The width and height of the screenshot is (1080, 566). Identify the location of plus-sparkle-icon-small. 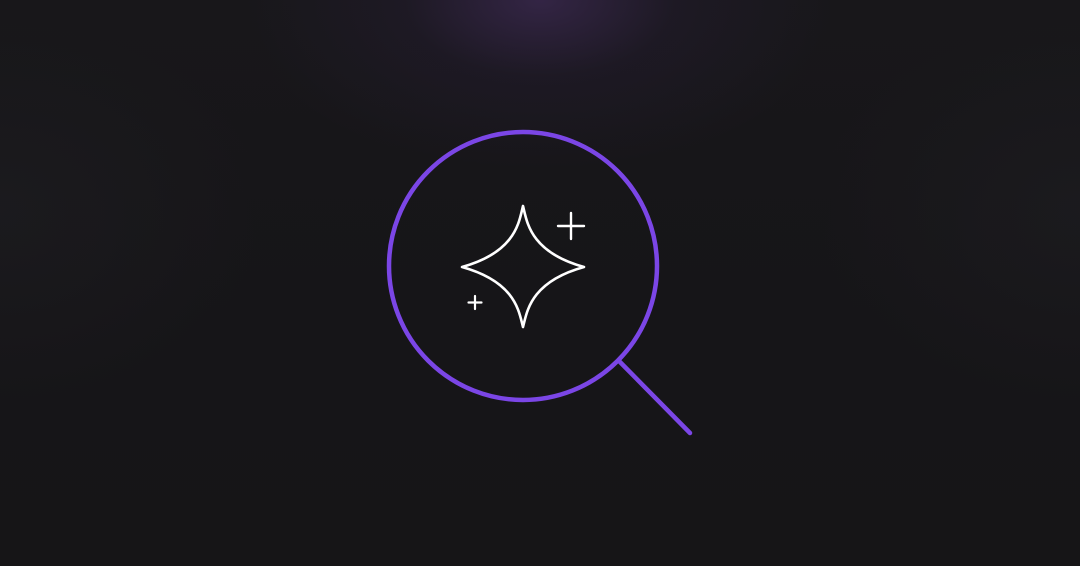
(475, 302).